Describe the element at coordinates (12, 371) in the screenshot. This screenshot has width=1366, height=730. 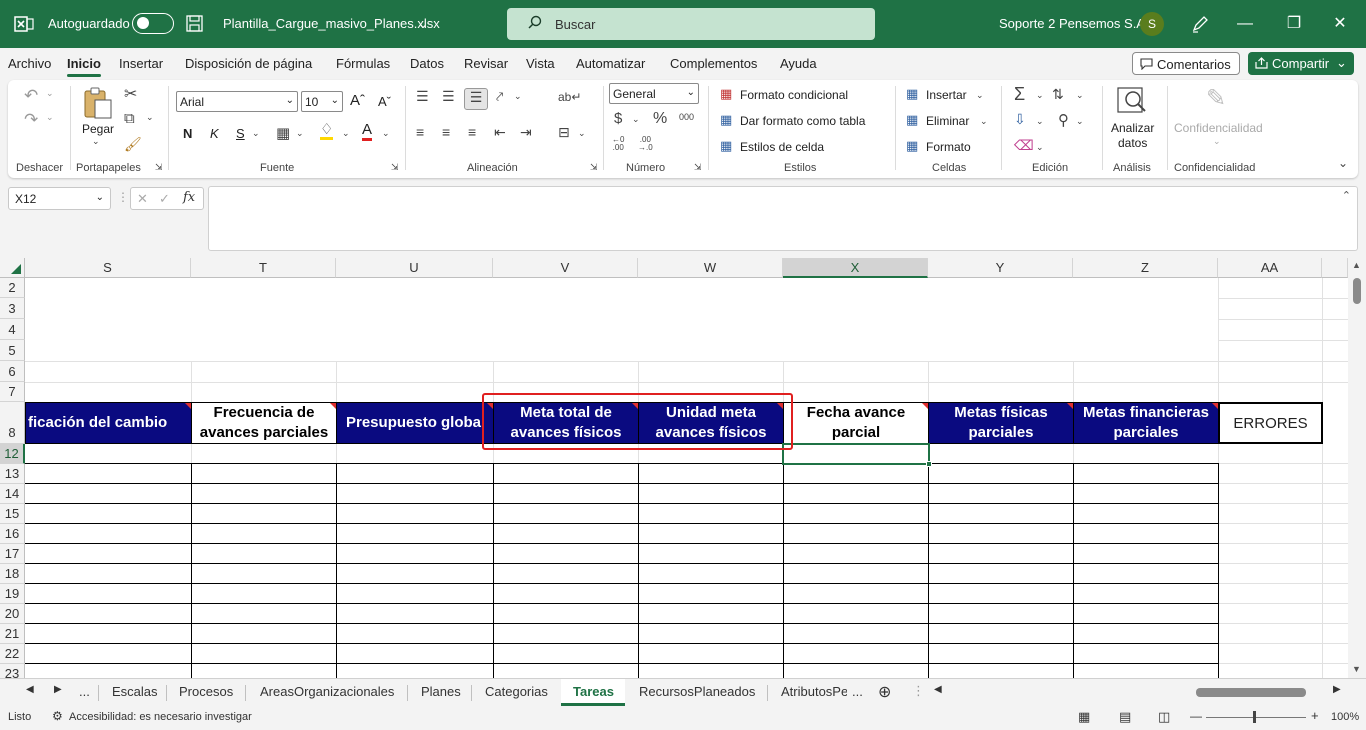
I see `row-header-6: 6` at that location.